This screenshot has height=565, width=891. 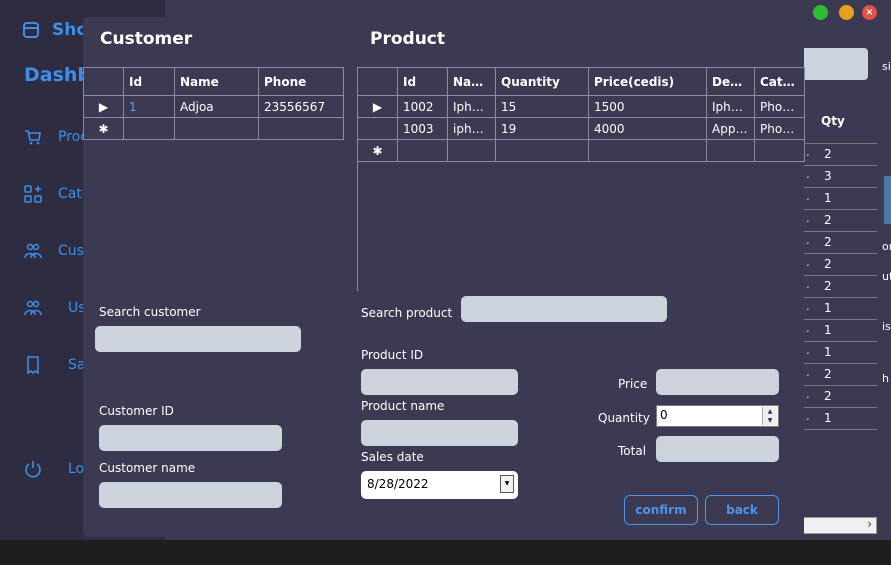 I want to click on sidebar-item-users: Us, so click(x=55, y=308).